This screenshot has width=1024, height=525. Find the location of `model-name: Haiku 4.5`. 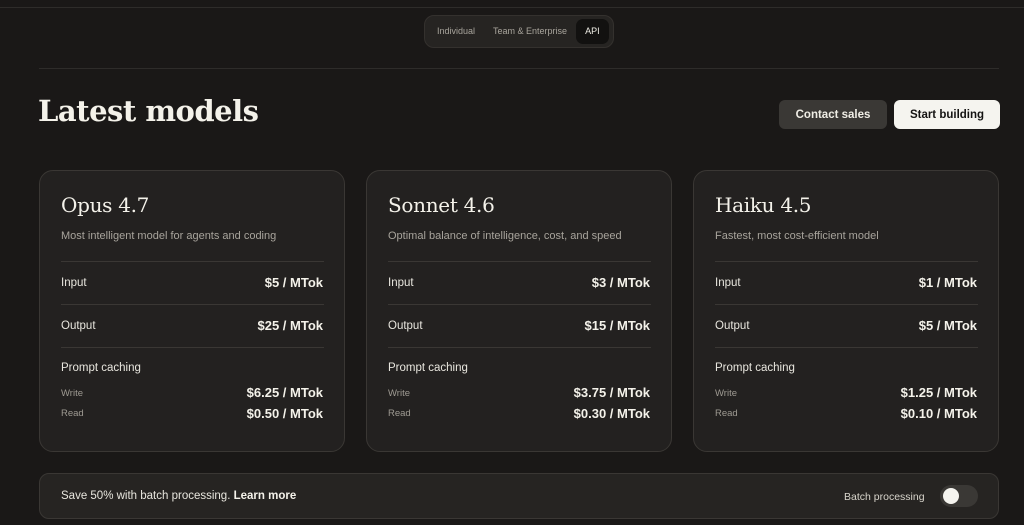

model-name: Haiku 4.5 is located at coordinates (763, 205).